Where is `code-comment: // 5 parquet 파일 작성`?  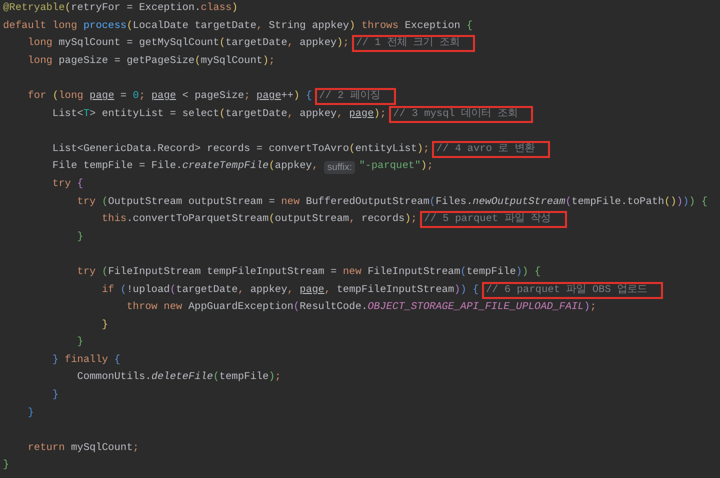 code-comment: // 5 parquet 파일 작성 is located at coordinates (493, 219).